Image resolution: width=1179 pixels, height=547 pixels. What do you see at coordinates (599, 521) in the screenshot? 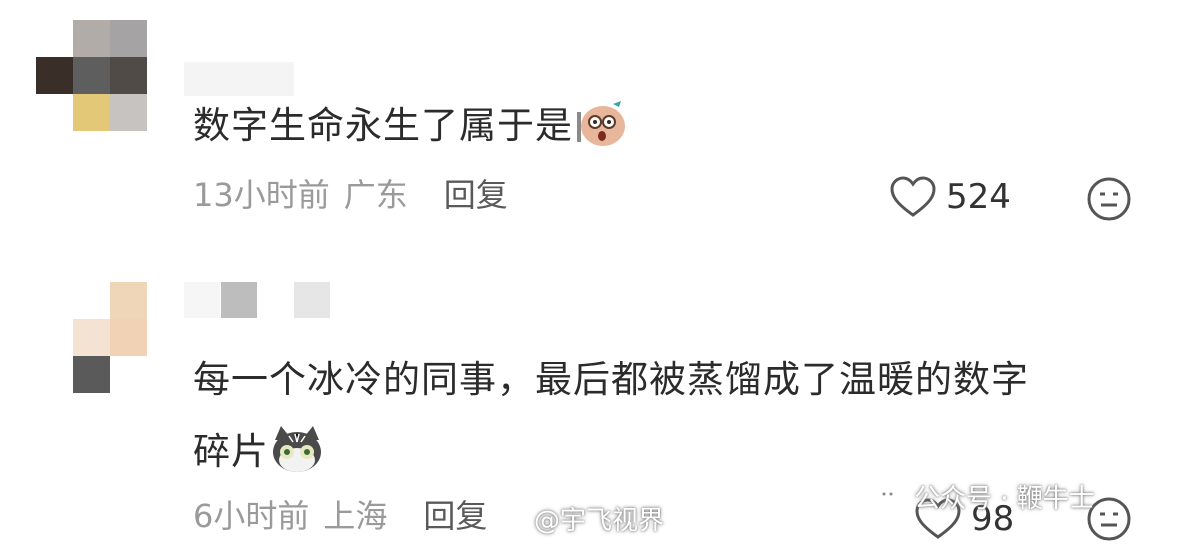
I see `weibo-watermark-text: @宇飞视界` at bounding box center [599, 521].